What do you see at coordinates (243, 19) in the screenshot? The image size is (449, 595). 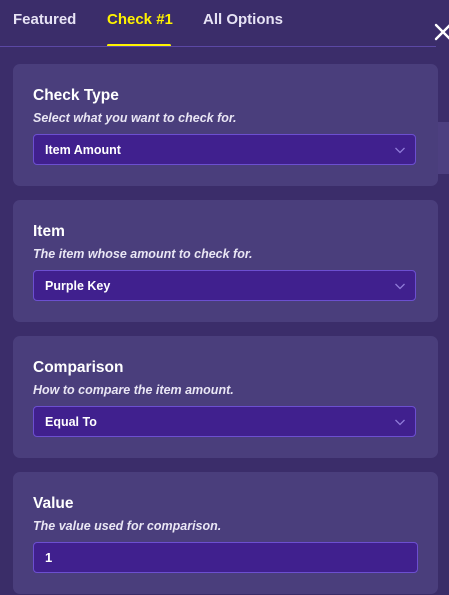 I see `tab-all-options: All Options` at bounding box center [243, 19].